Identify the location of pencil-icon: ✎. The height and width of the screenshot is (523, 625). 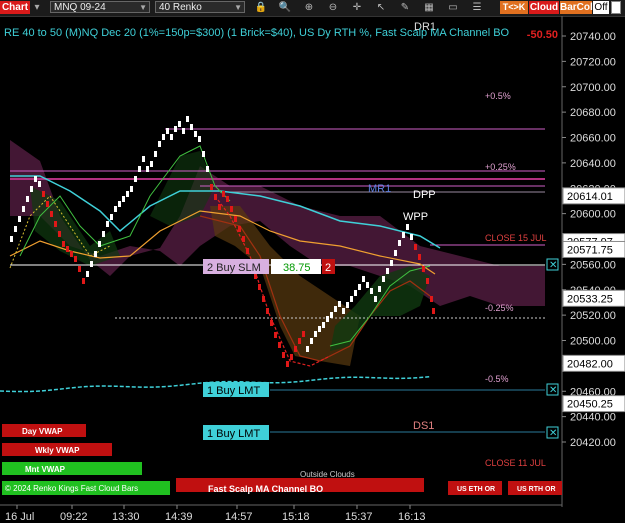
(405, 7).